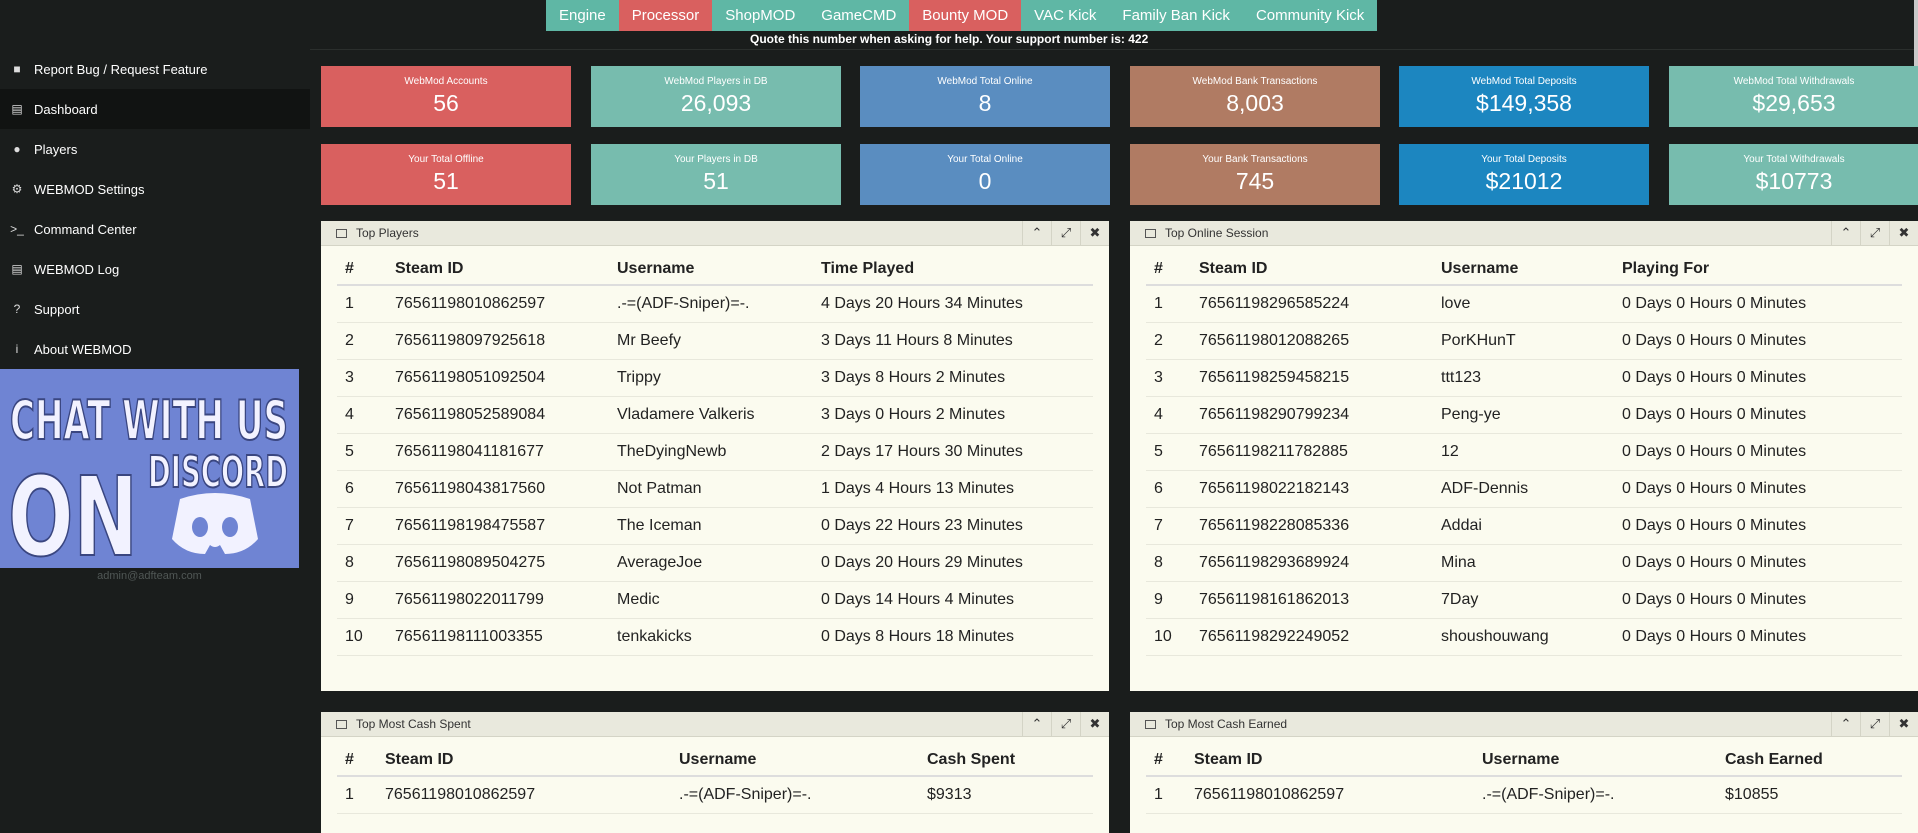  What do you see at coordinates (1255, 96) in the screenshot?
I see `stat-webmod-bank-transactions: WebMod Bank Transactions 8,003` at bounding box center [1255, 96].